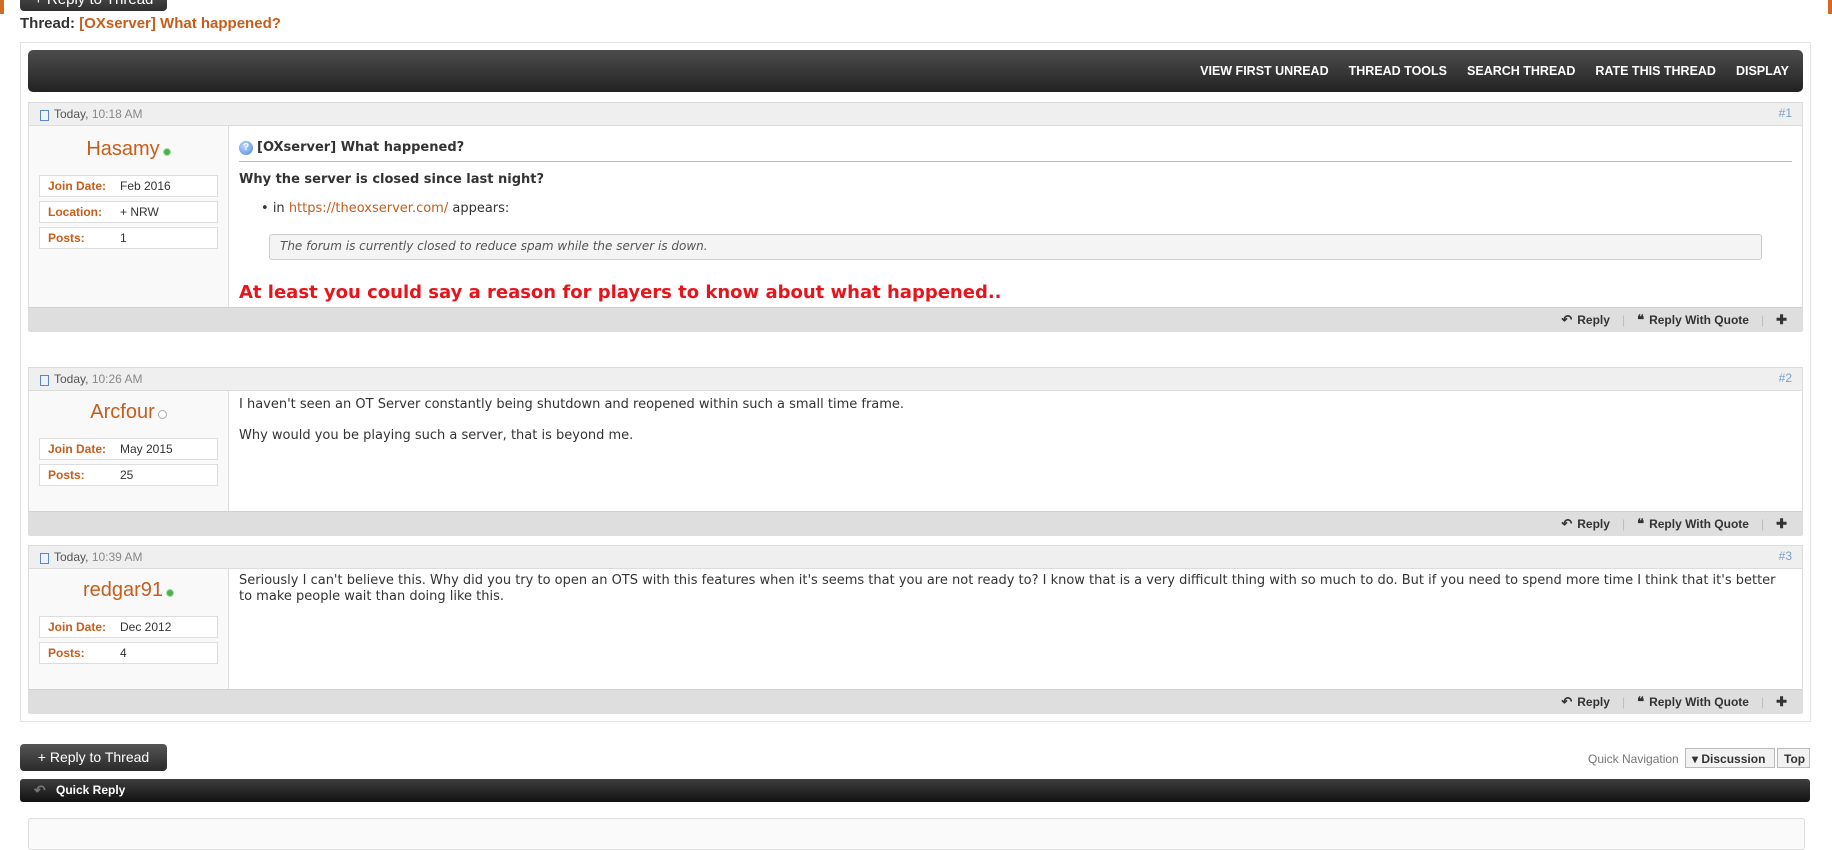 The height and width of the screenshot is (850, 1832). I want to click on thread-title: Thread: [OXserver] What happened?, so click(150, 23).